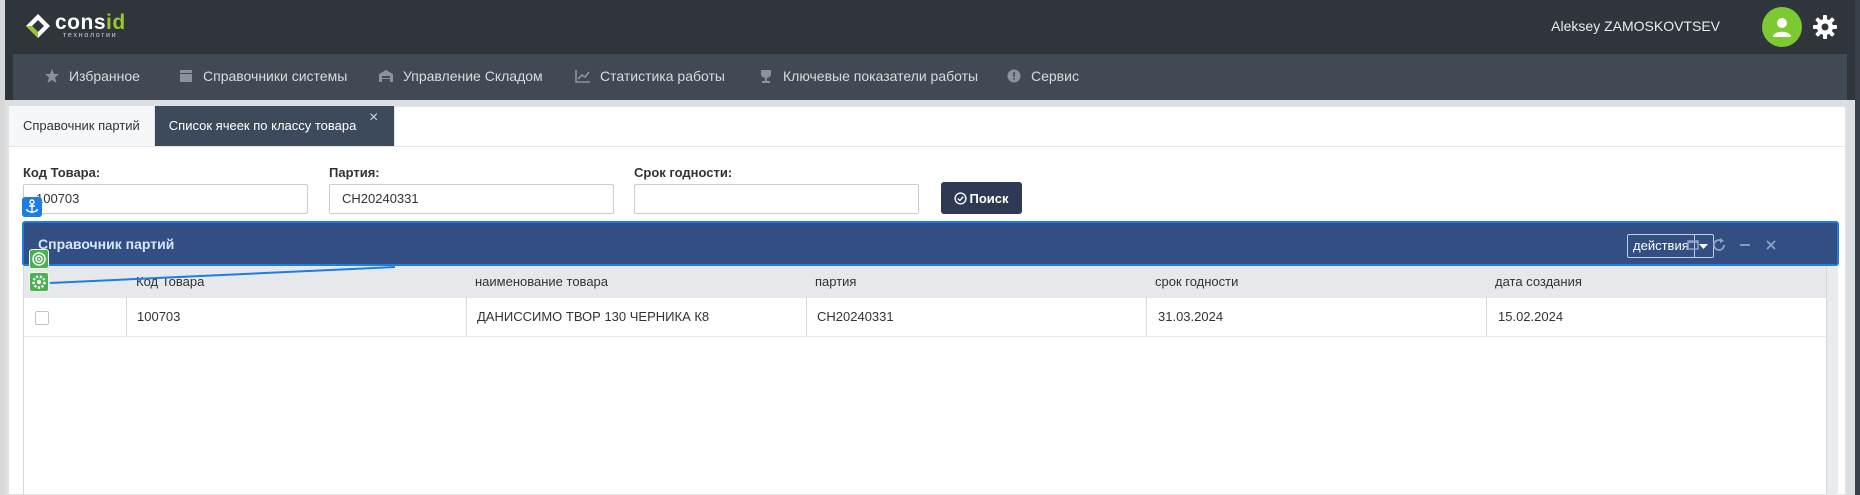  I want to click on target-gear-icon, so click(39, 282).